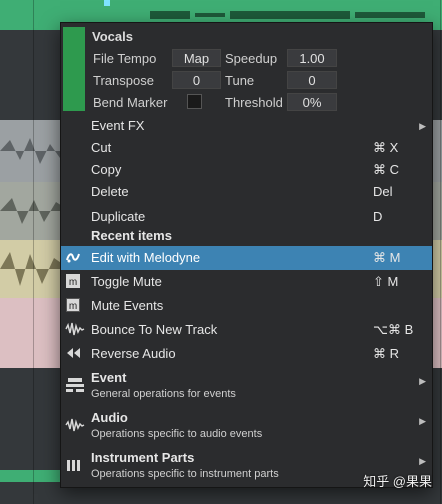 Image resolution: width=442 pixels, height=504 pixels. What do you see at coordinates (196, 58) in the screenshot?
I see `file-tempo-field: Map` at bounding box center [196, 58].